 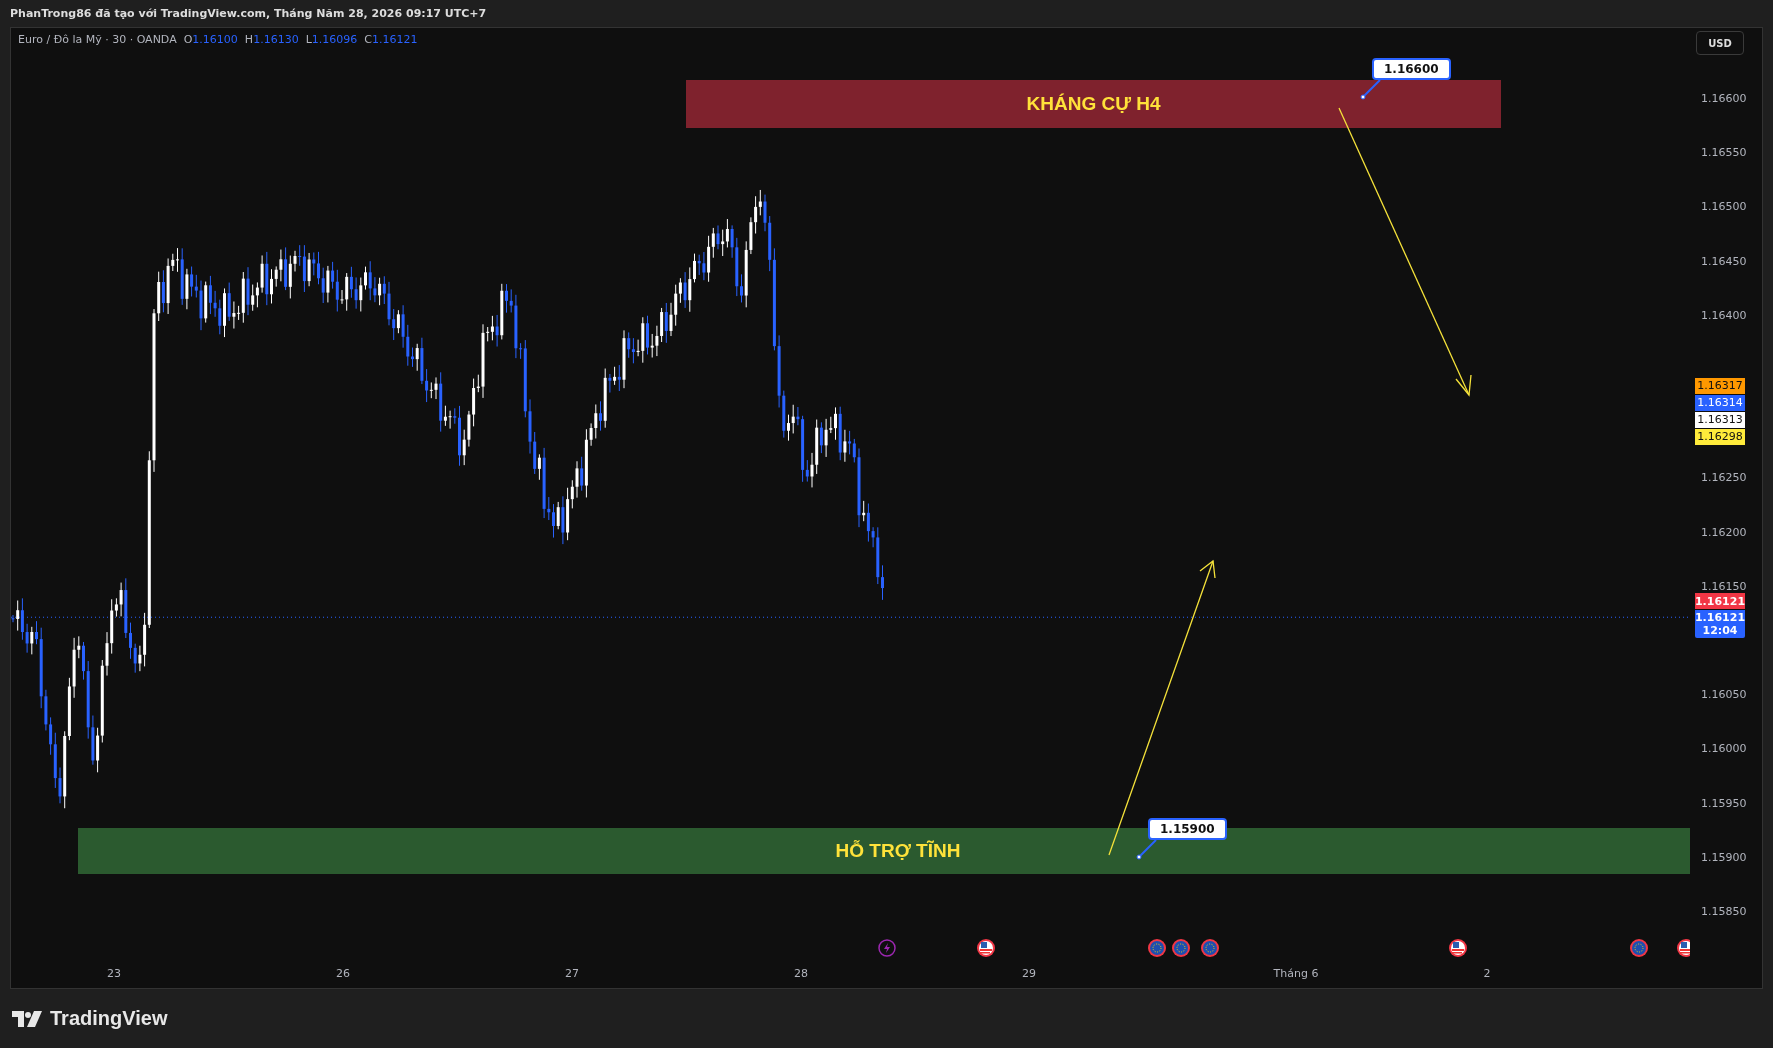 What do you see at coordinates (27, 1018) in the screenshot?
I see `logo-icon` at bounding box center [27, 1018].